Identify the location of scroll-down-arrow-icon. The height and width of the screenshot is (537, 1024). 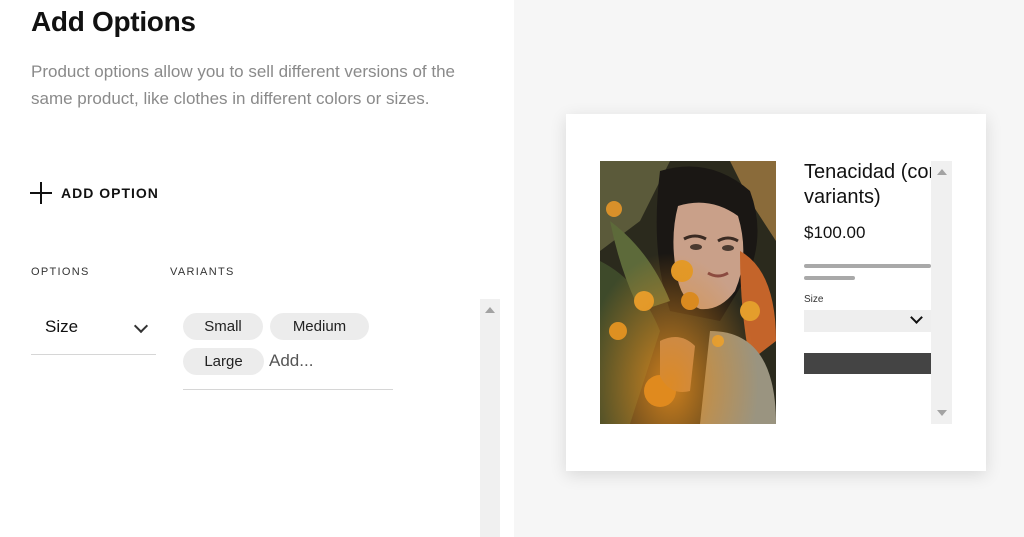
(942, 413).